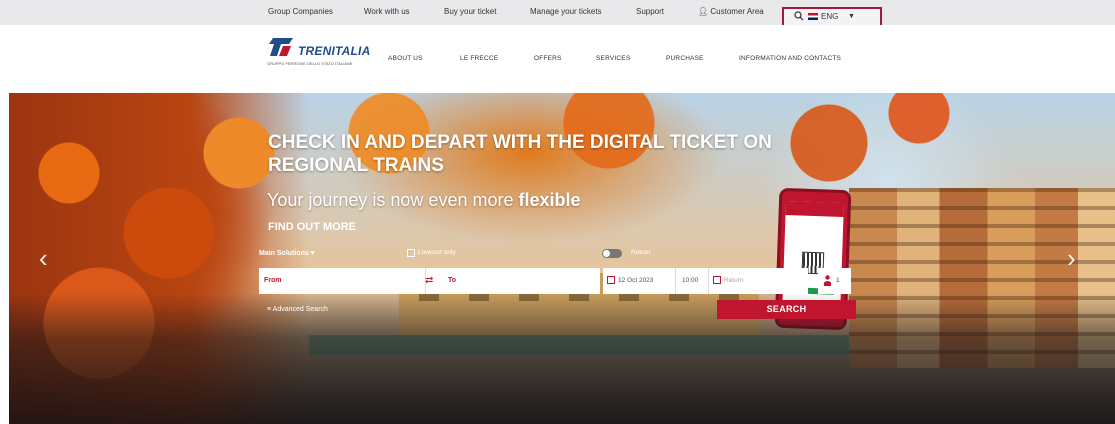 This screenshot has width=1115, height=424. What do you see at coordinates (838, 280) in the screenshot?
I see `passenger-count: 1` at bounding box center [838, 280].